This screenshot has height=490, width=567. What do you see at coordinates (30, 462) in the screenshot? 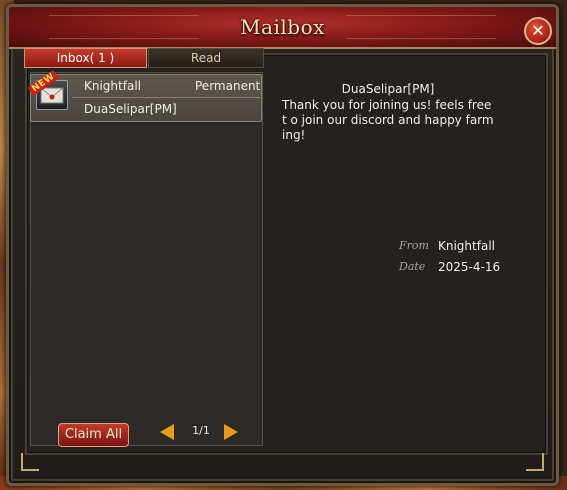
I see `corner-ornament-left` at bounding box center [30, 462].